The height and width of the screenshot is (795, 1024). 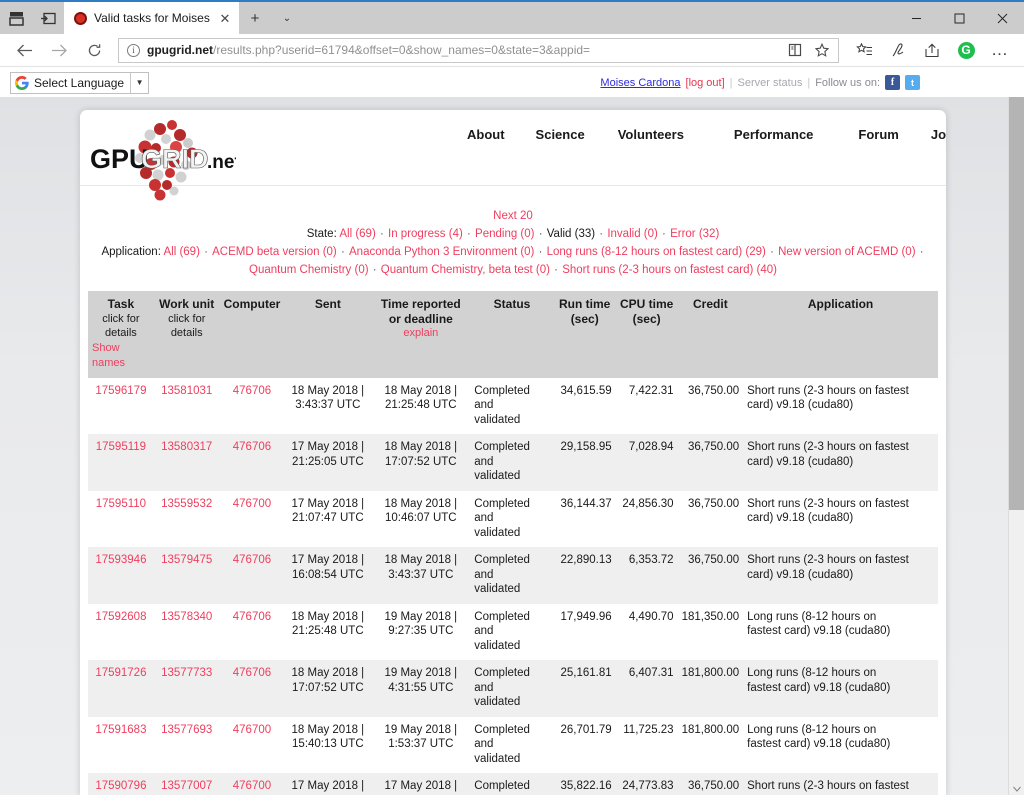 What do you see at coordinates (186, 617) in the screenshot?
I see `cell-workunit-link: 13578340` at bounding box center [186, 617].